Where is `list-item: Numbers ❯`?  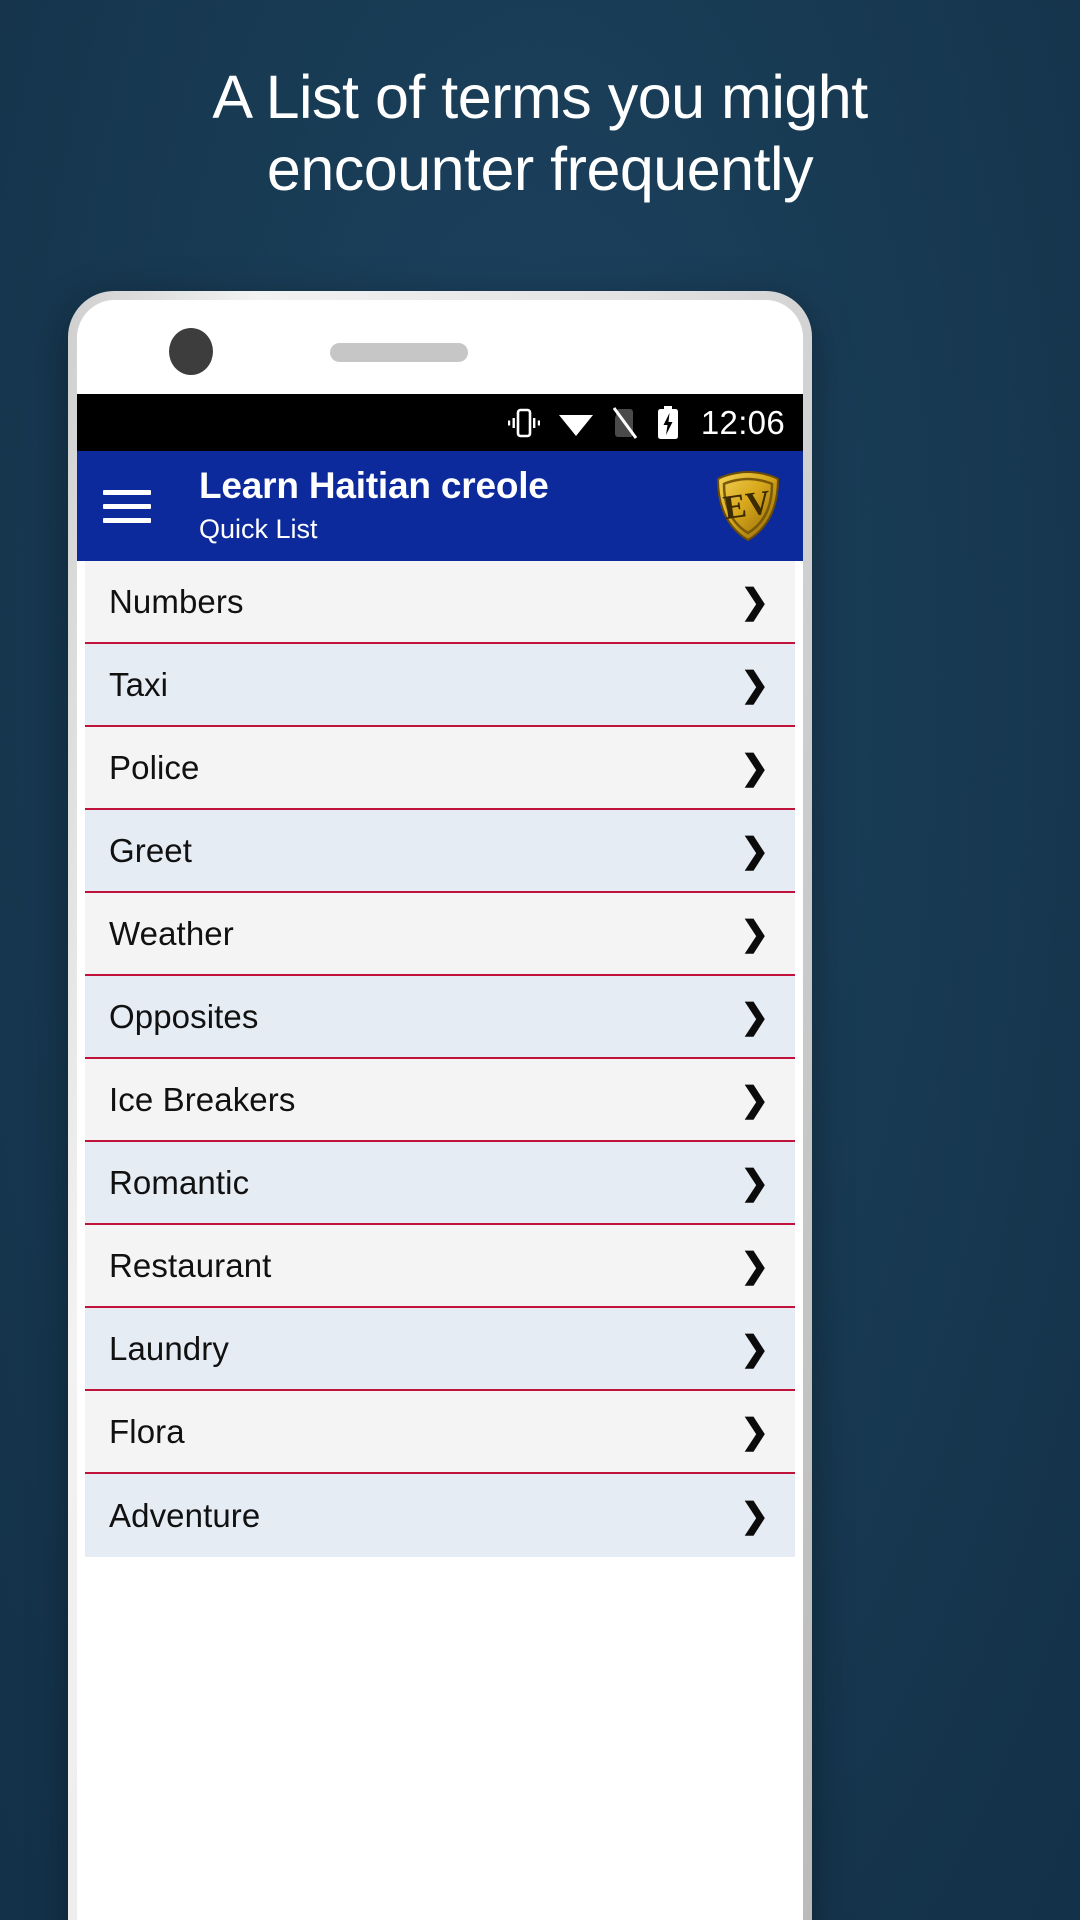 list-item: Numbers ❯ is located at coordinates (440, 602).